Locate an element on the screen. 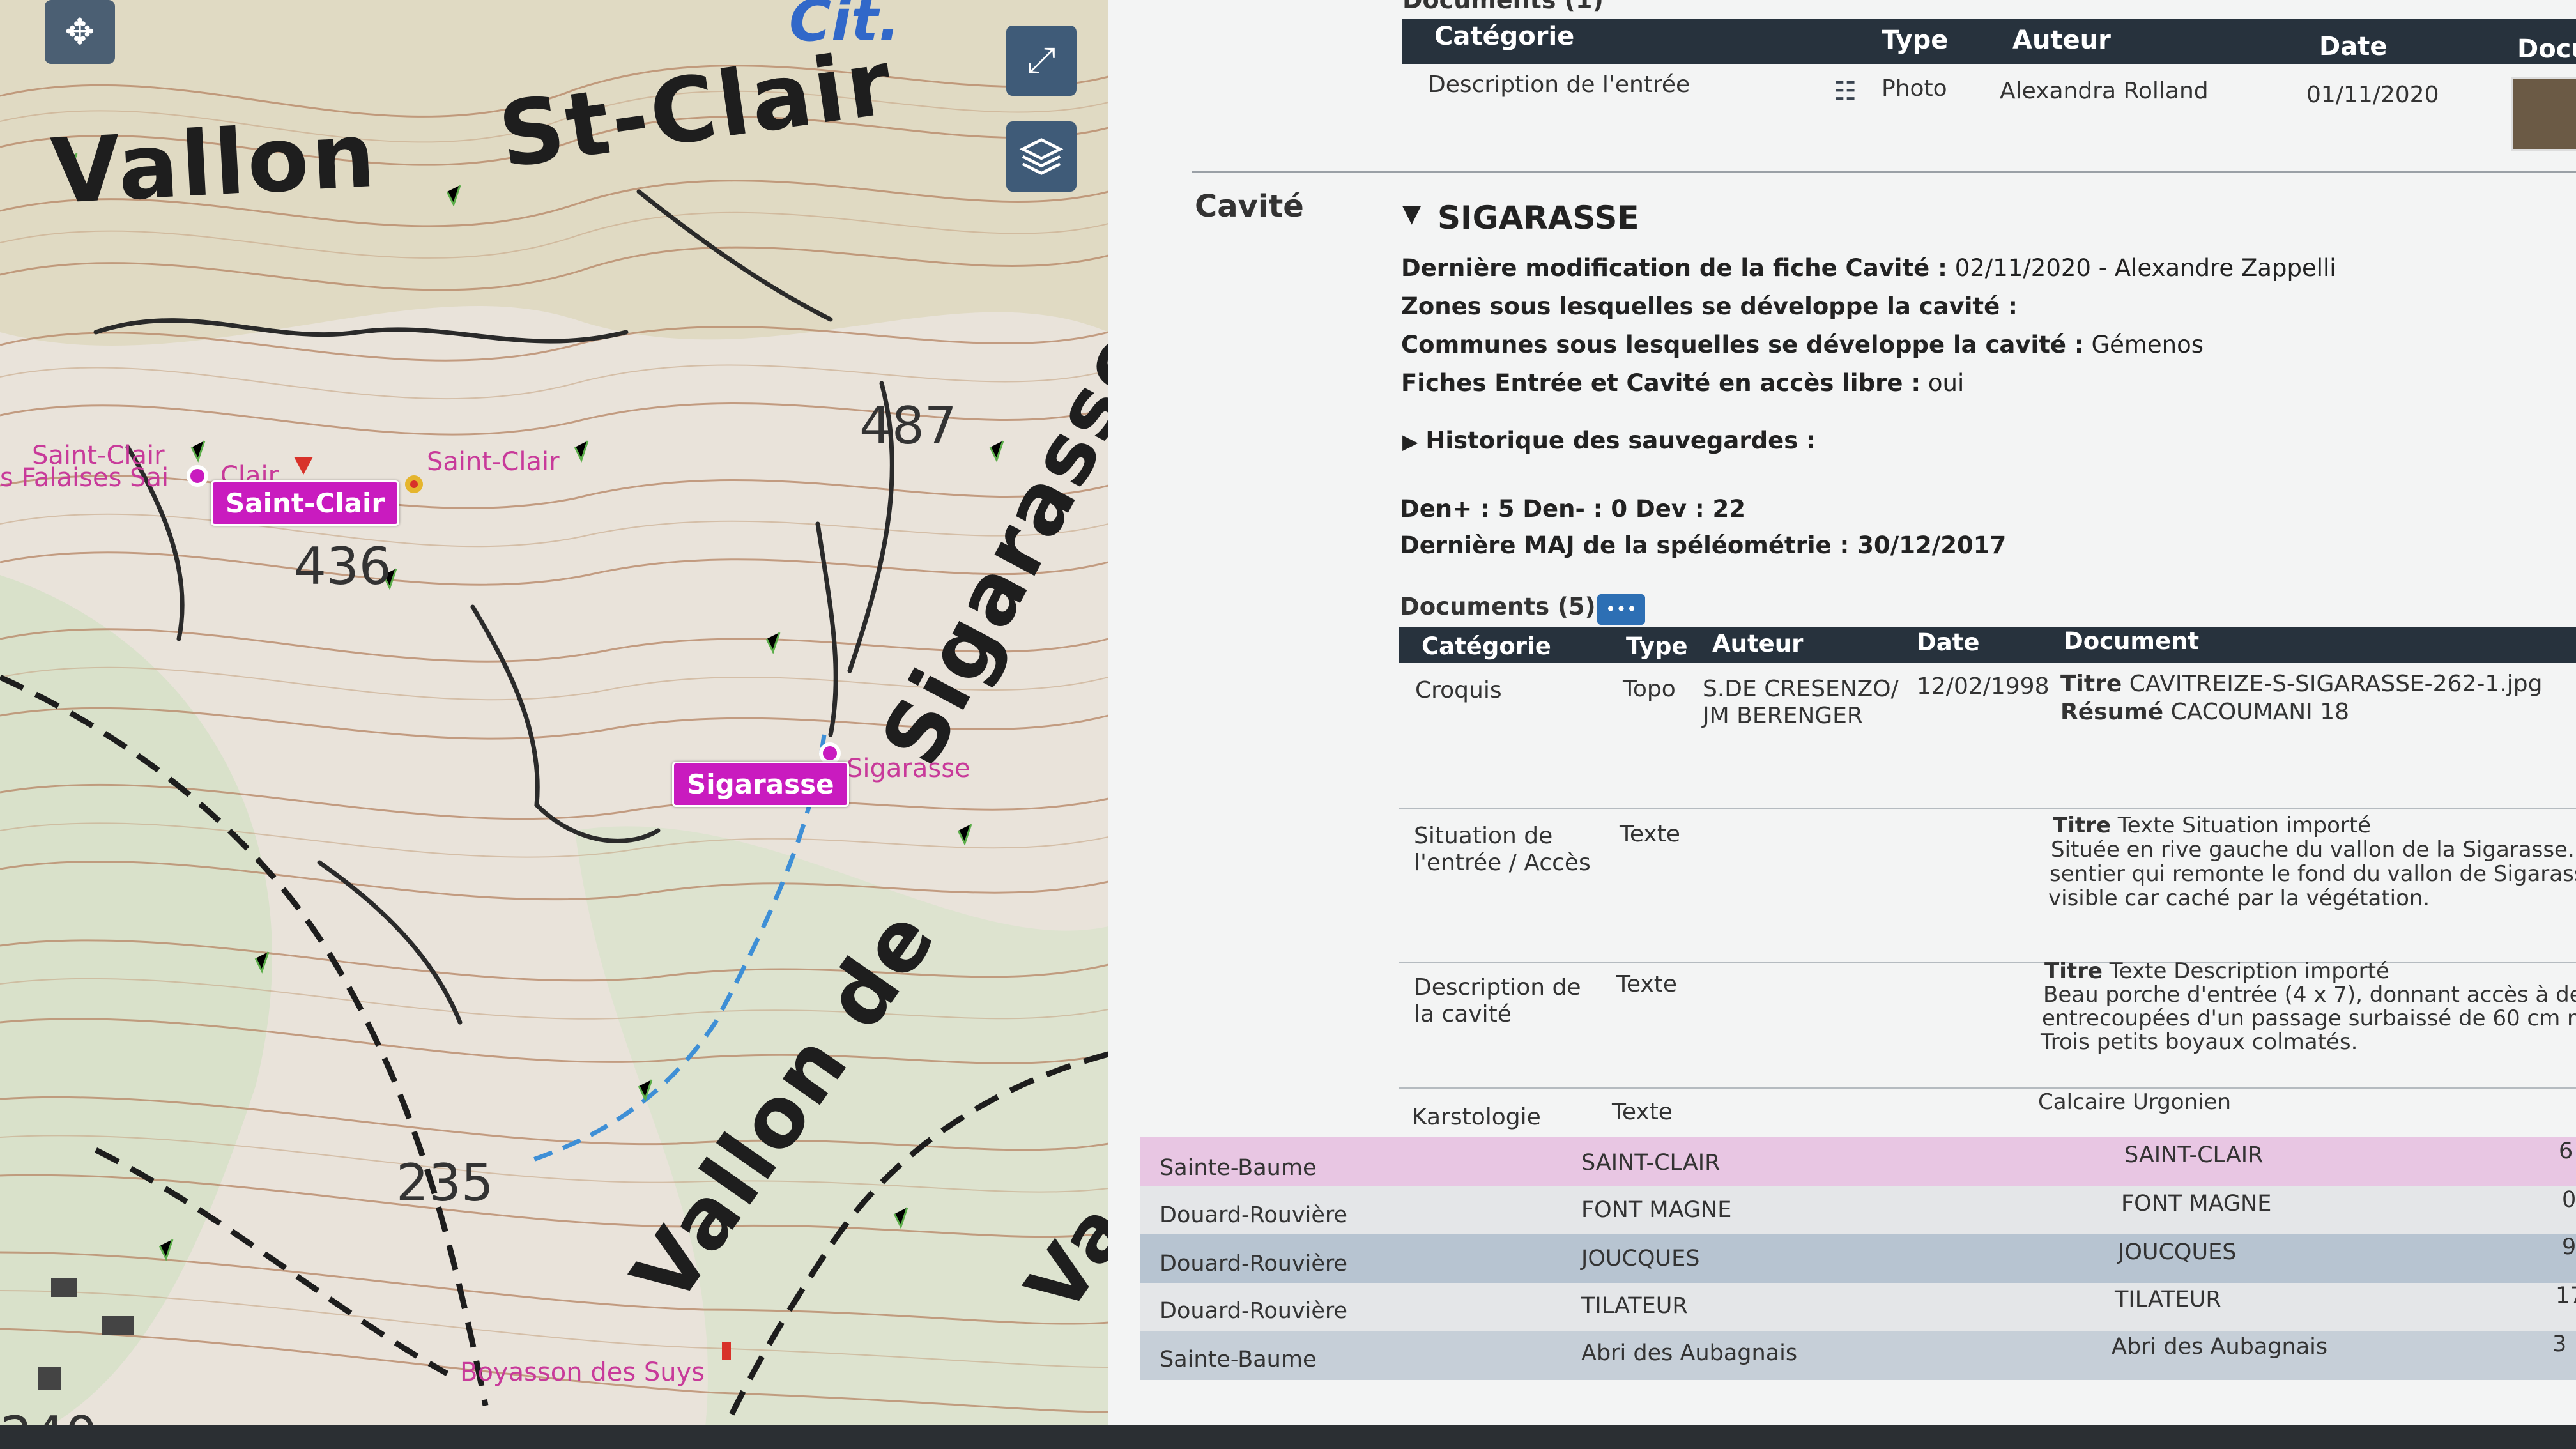 Image resolution: width=2576 pixels, height=1449 pixels. map-altitude-436: 436 is located at coordinates (343, 566).